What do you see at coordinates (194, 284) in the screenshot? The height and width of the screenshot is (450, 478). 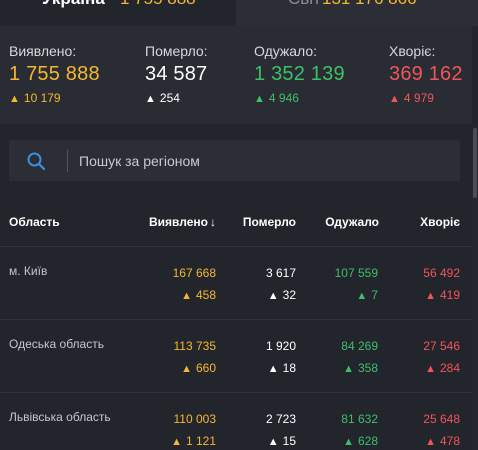 I see `cell-confirmed: 167 668 ▲ 458` at bounding box center [194, 284].